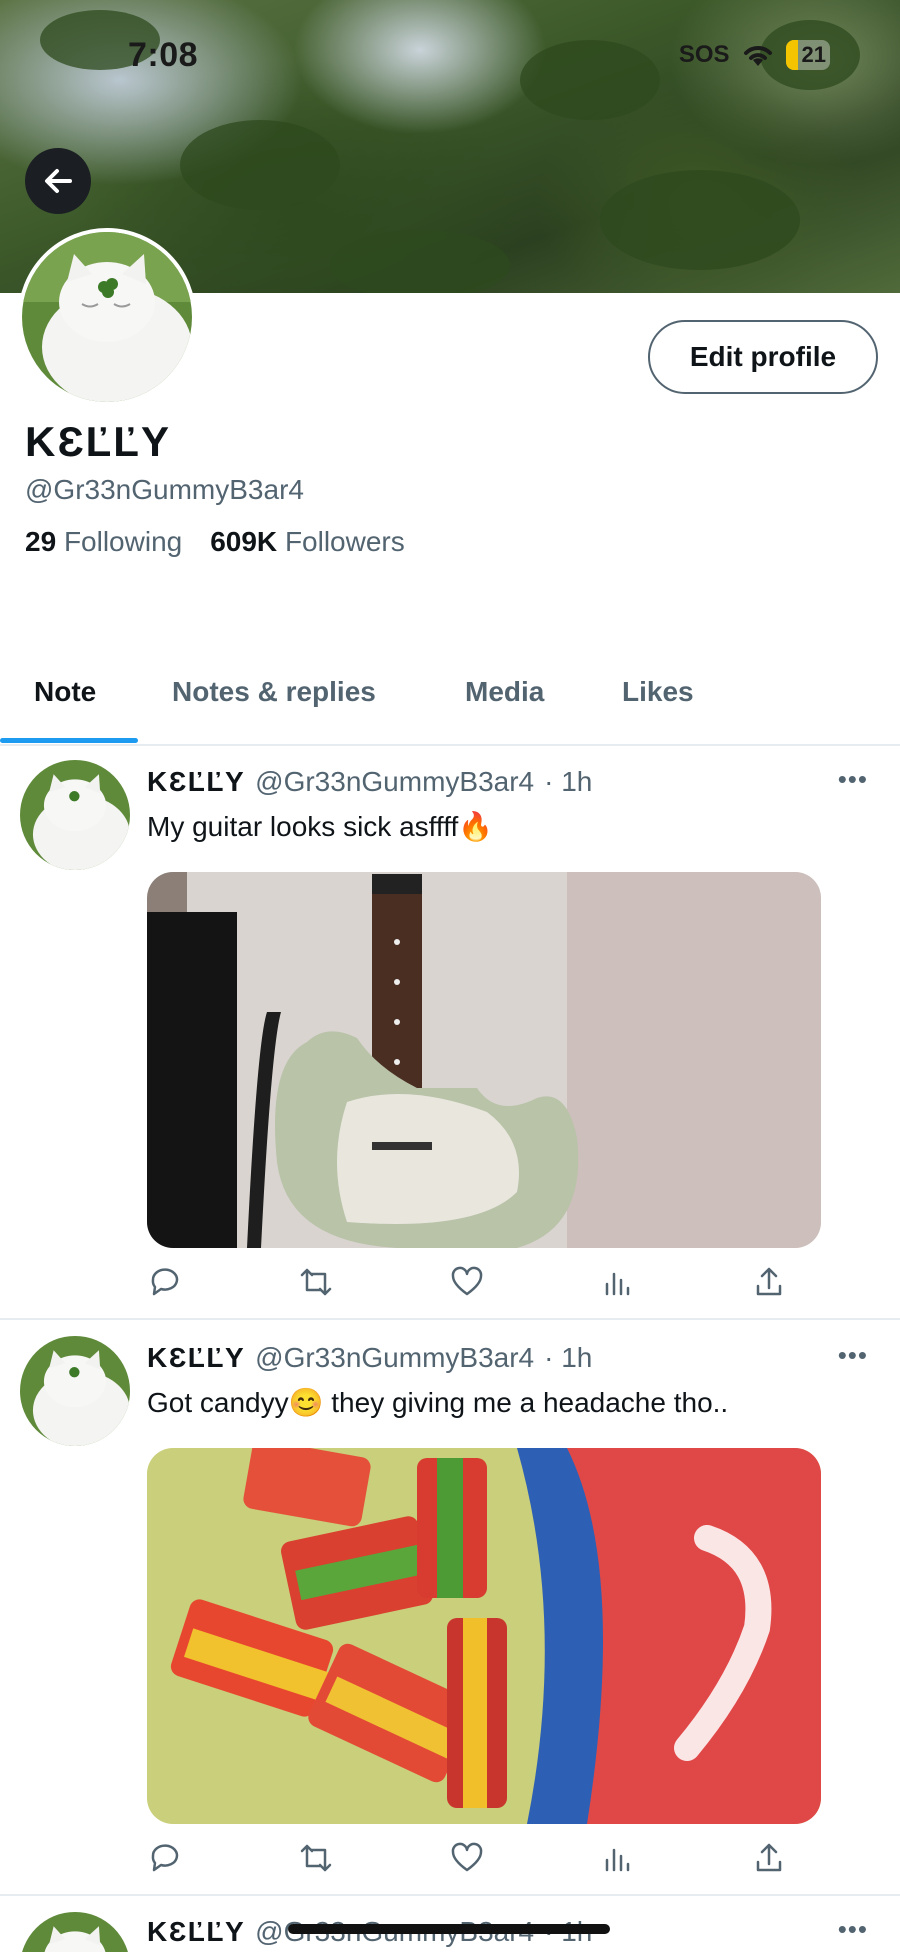 Image resolution: width=900 pixels, height=1952 pixels. I want to click on tab-notes-replies: Notes & replies, so click(274, 692).